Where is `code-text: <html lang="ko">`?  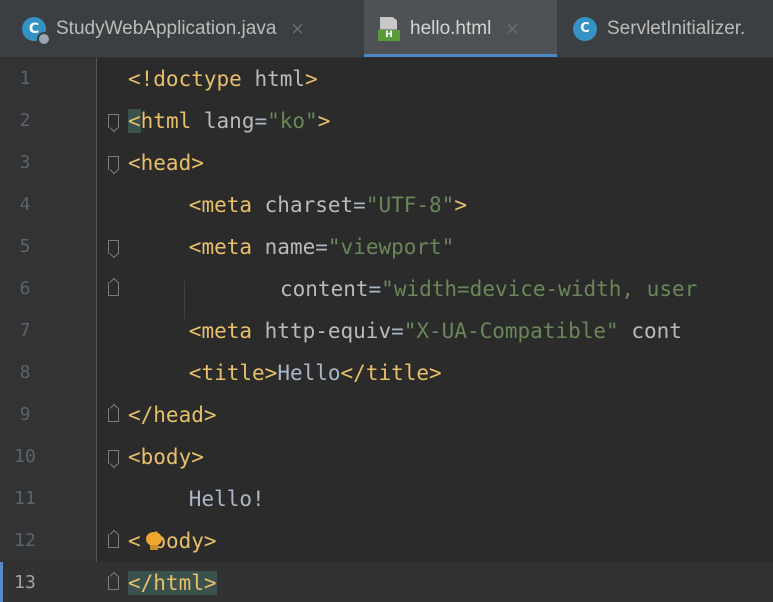
code-text: <html lang="ko"> is located at coordinates (229, 121).